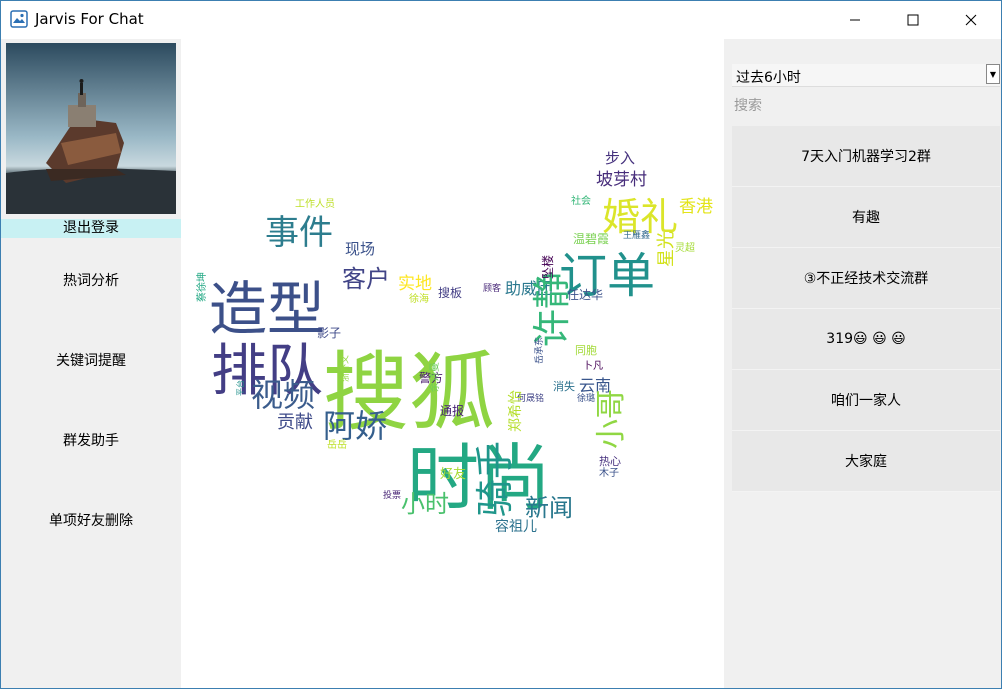 This screenshot has width=1002, height=689. What do you see at coordinates (621, 180) in the screenshot?
I see `wordcloud-word: 坡芽村` at bounding box center [621, 180].